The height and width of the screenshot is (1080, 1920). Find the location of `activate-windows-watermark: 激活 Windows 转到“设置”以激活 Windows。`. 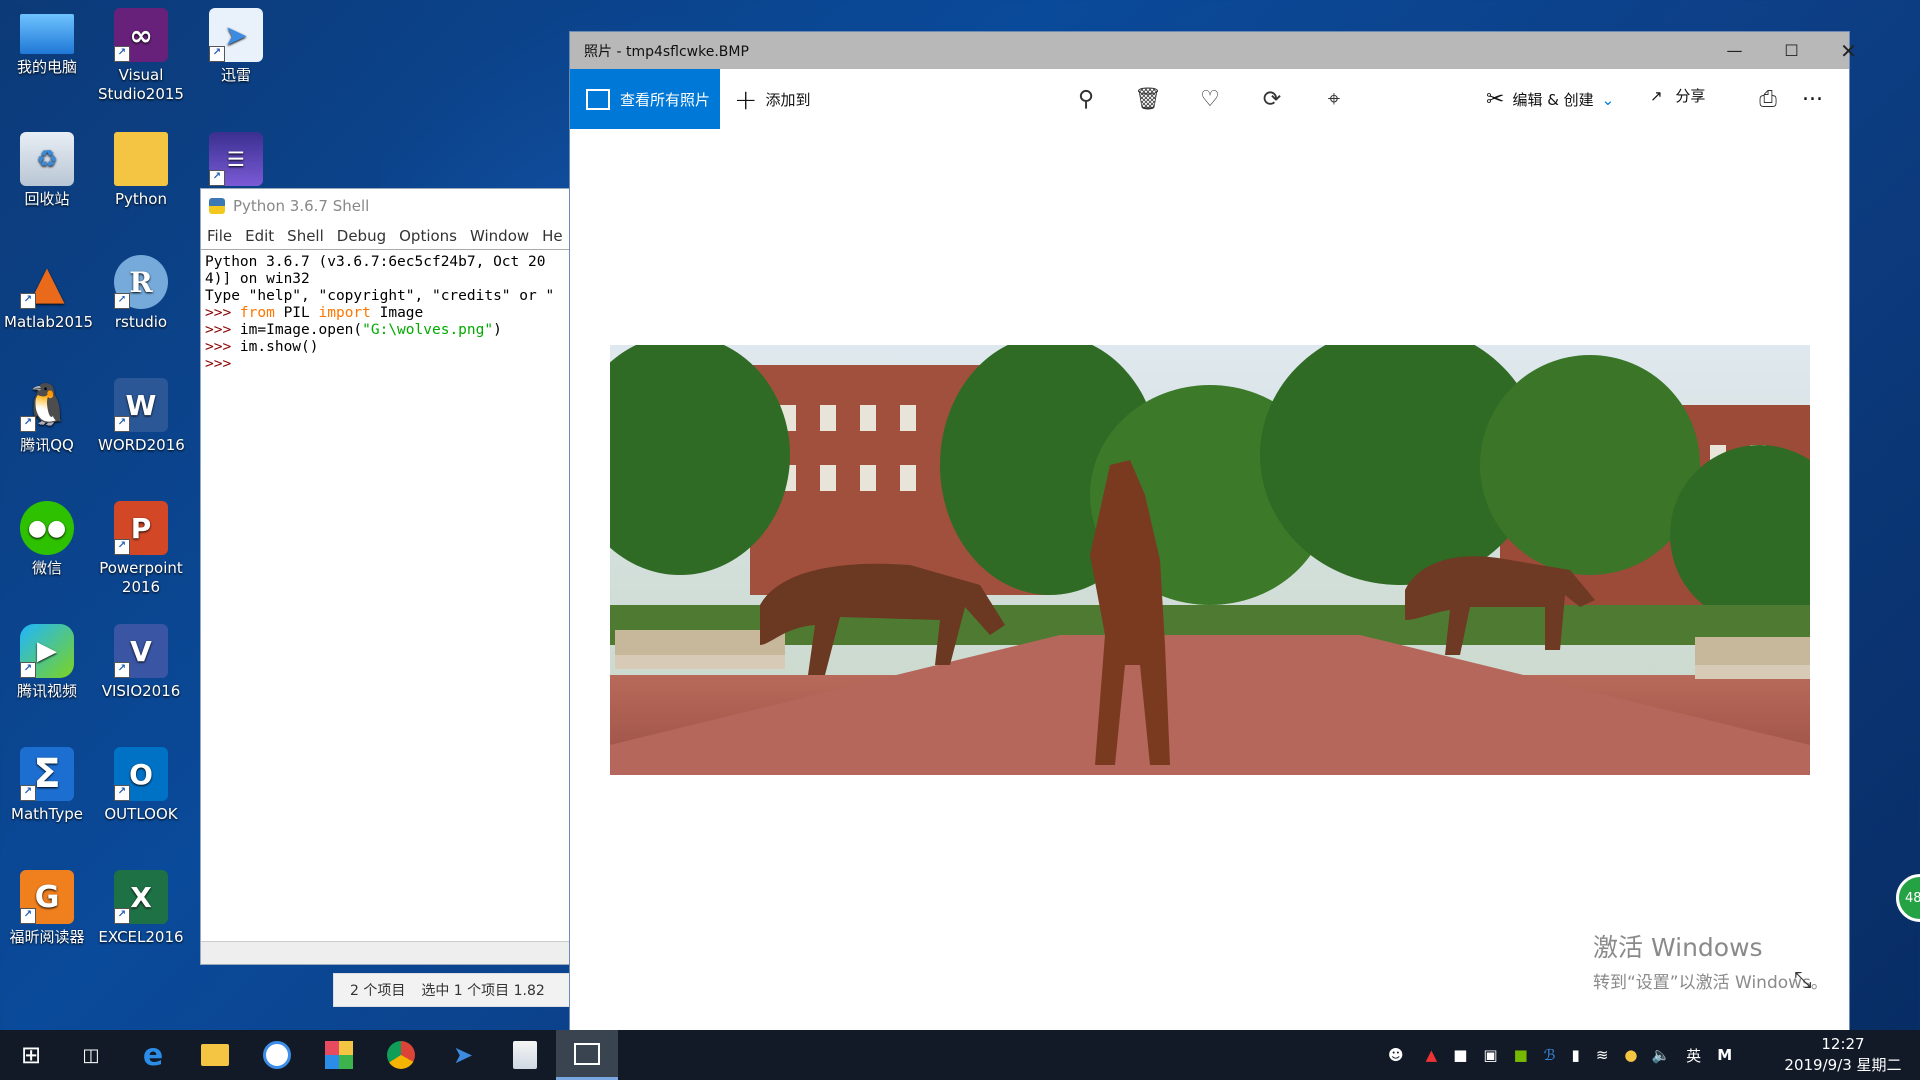

activate-windows-watermark: 激活 Windows 转到“设置”以激活 Windows。 is located at coordinates (1710, 960).